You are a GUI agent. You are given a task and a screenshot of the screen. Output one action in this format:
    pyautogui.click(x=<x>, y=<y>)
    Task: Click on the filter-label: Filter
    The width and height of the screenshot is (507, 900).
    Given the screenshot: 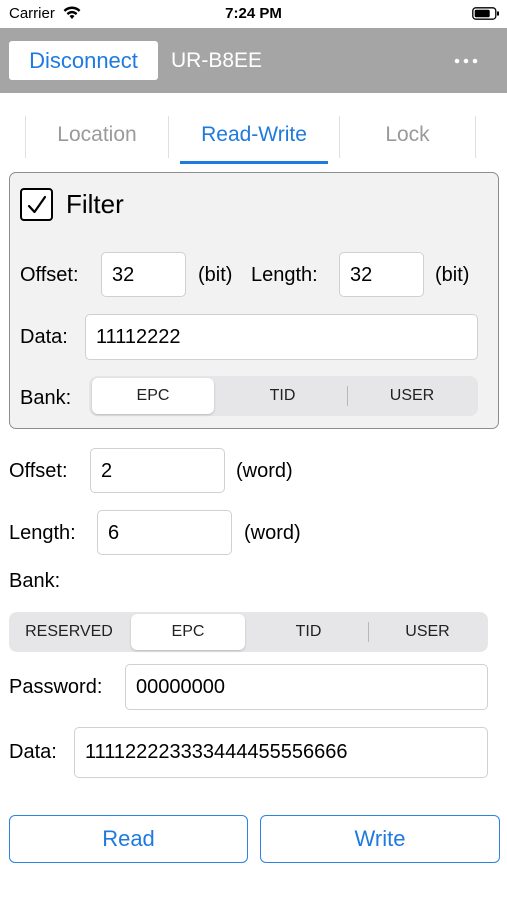 What is the action you would take?
    pyautogui.click(x=95, y=204)
    